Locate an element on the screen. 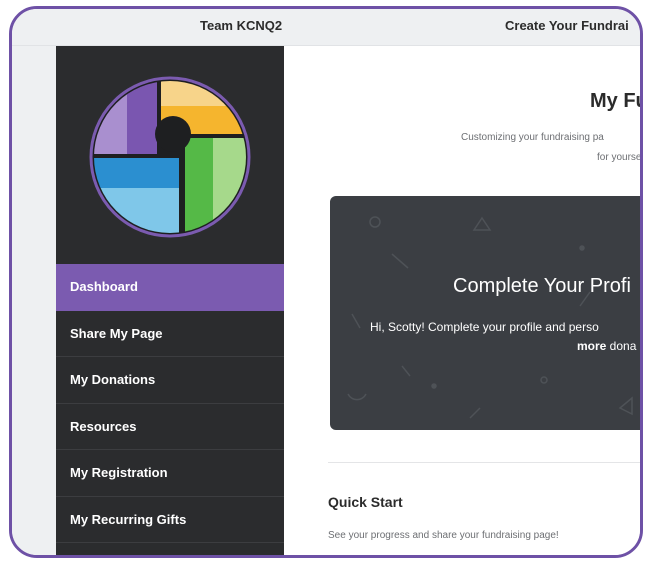 This screenshot has height=561, width=652. card-message-rest: dona is located at coordinates (621, 346).